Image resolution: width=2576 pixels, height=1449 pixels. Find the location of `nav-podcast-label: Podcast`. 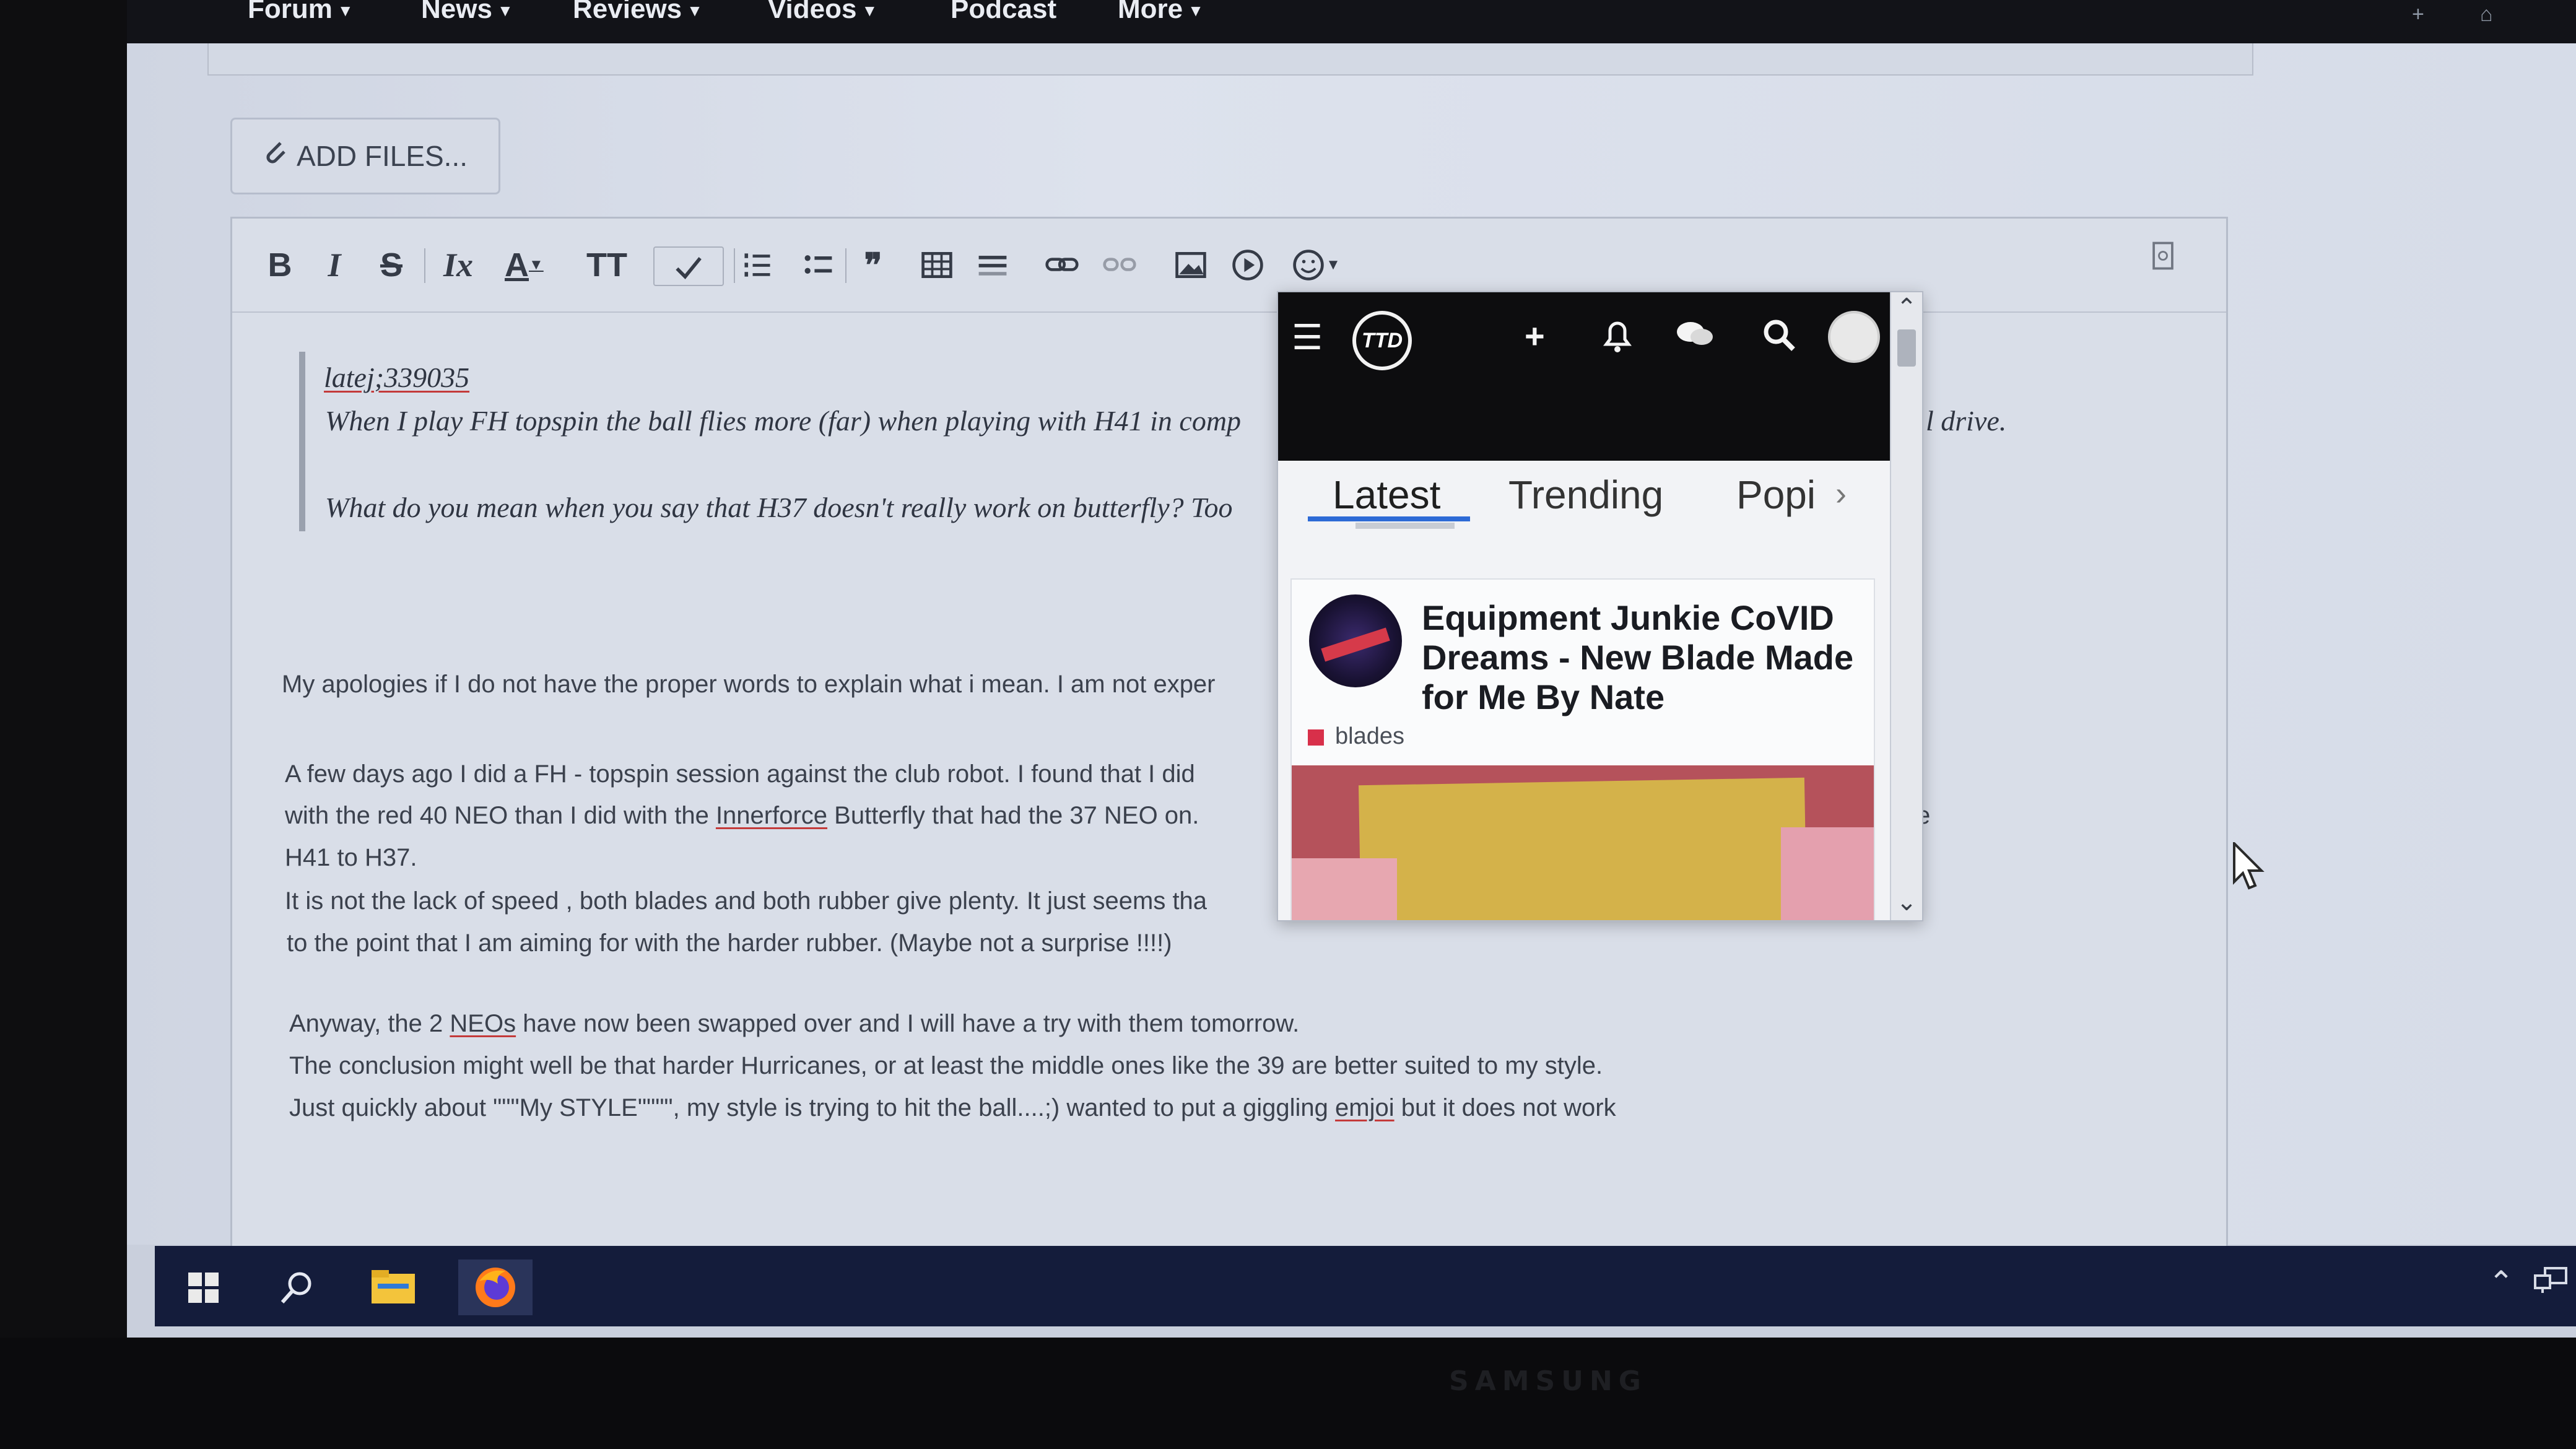

nav-podcast-label: Podcast is located at coordinates (1004, 12).